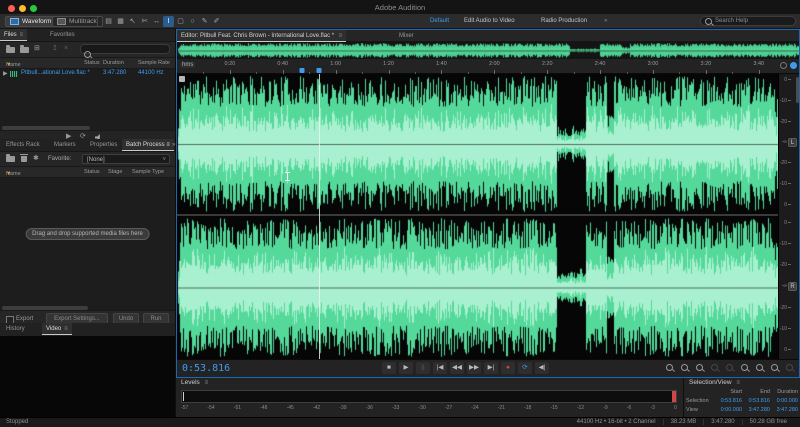  I want to click on rewind-button: ◀◀, so click(457, 368).